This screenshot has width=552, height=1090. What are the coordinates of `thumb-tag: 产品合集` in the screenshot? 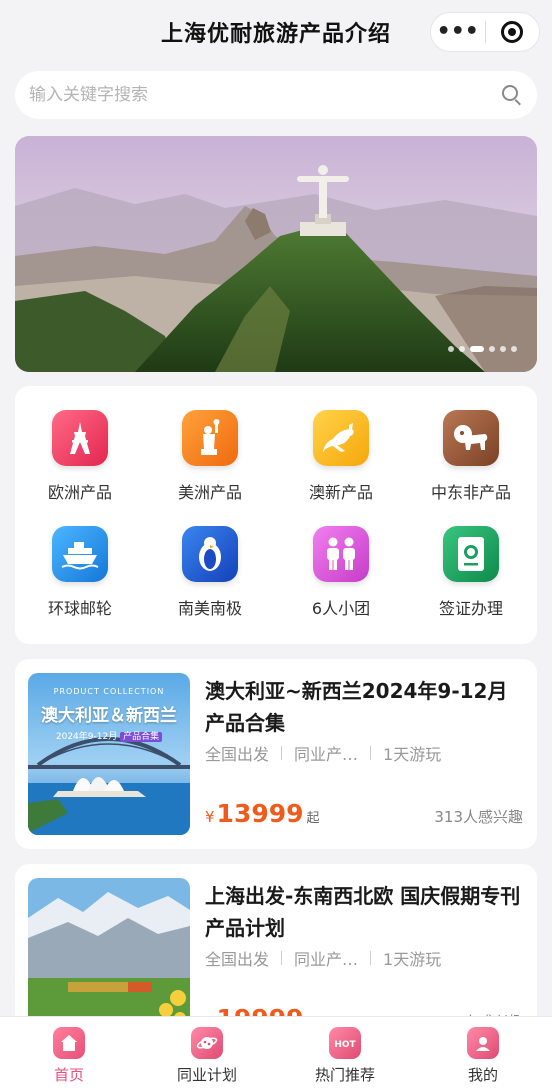 It's located at (141, 737).